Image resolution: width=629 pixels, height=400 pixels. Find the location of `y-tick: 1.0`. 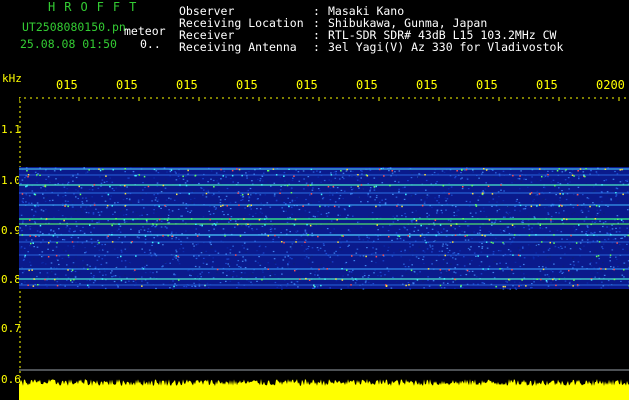

y-tick: 1.0 is located at coordinates (11, 180).